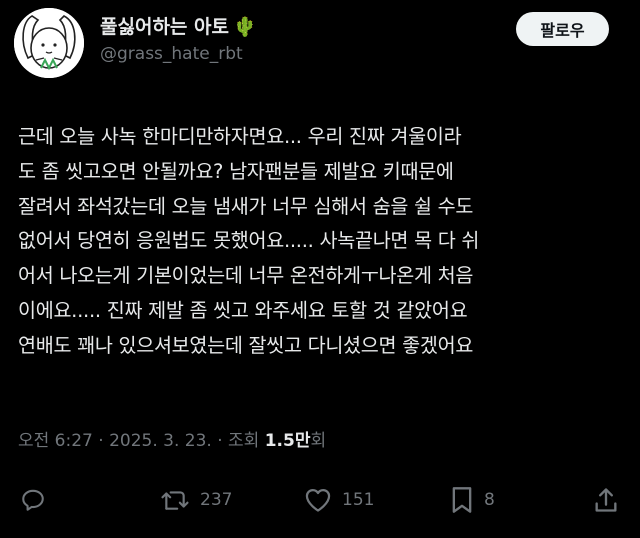  Describe the element at coordinates (288, 441) in the screenshot. I see `views-count: 1.5만` at that location.